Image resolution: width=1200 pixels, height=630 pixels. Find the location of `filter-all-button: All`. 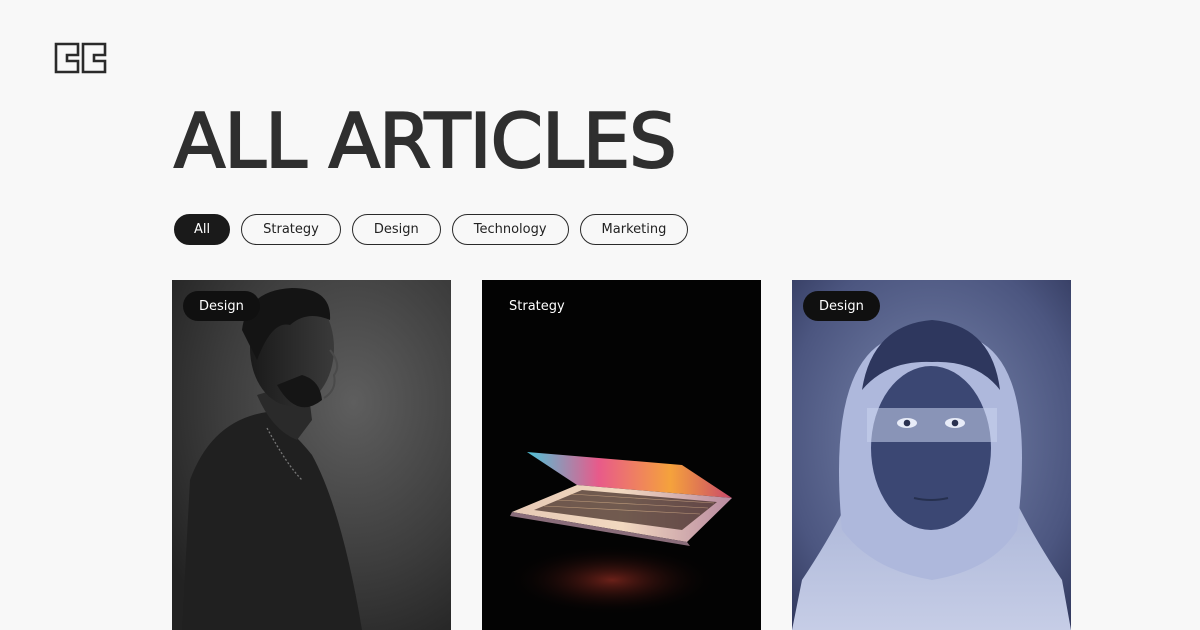

filter-all-button: All is located at coordinates (202, 229).